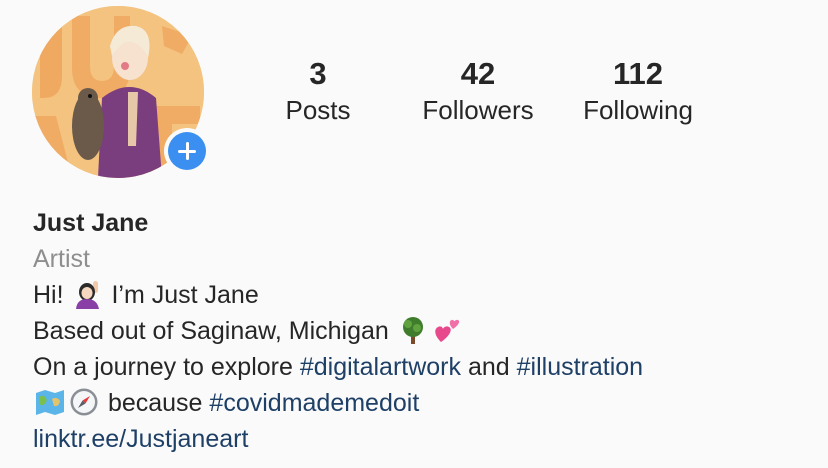 This screenshot has width=828, height=468. Describe the element at coordinates (380, 367) in the screenshot. I see `hashtag-digitalartwork: #digitalartwork` at that location.